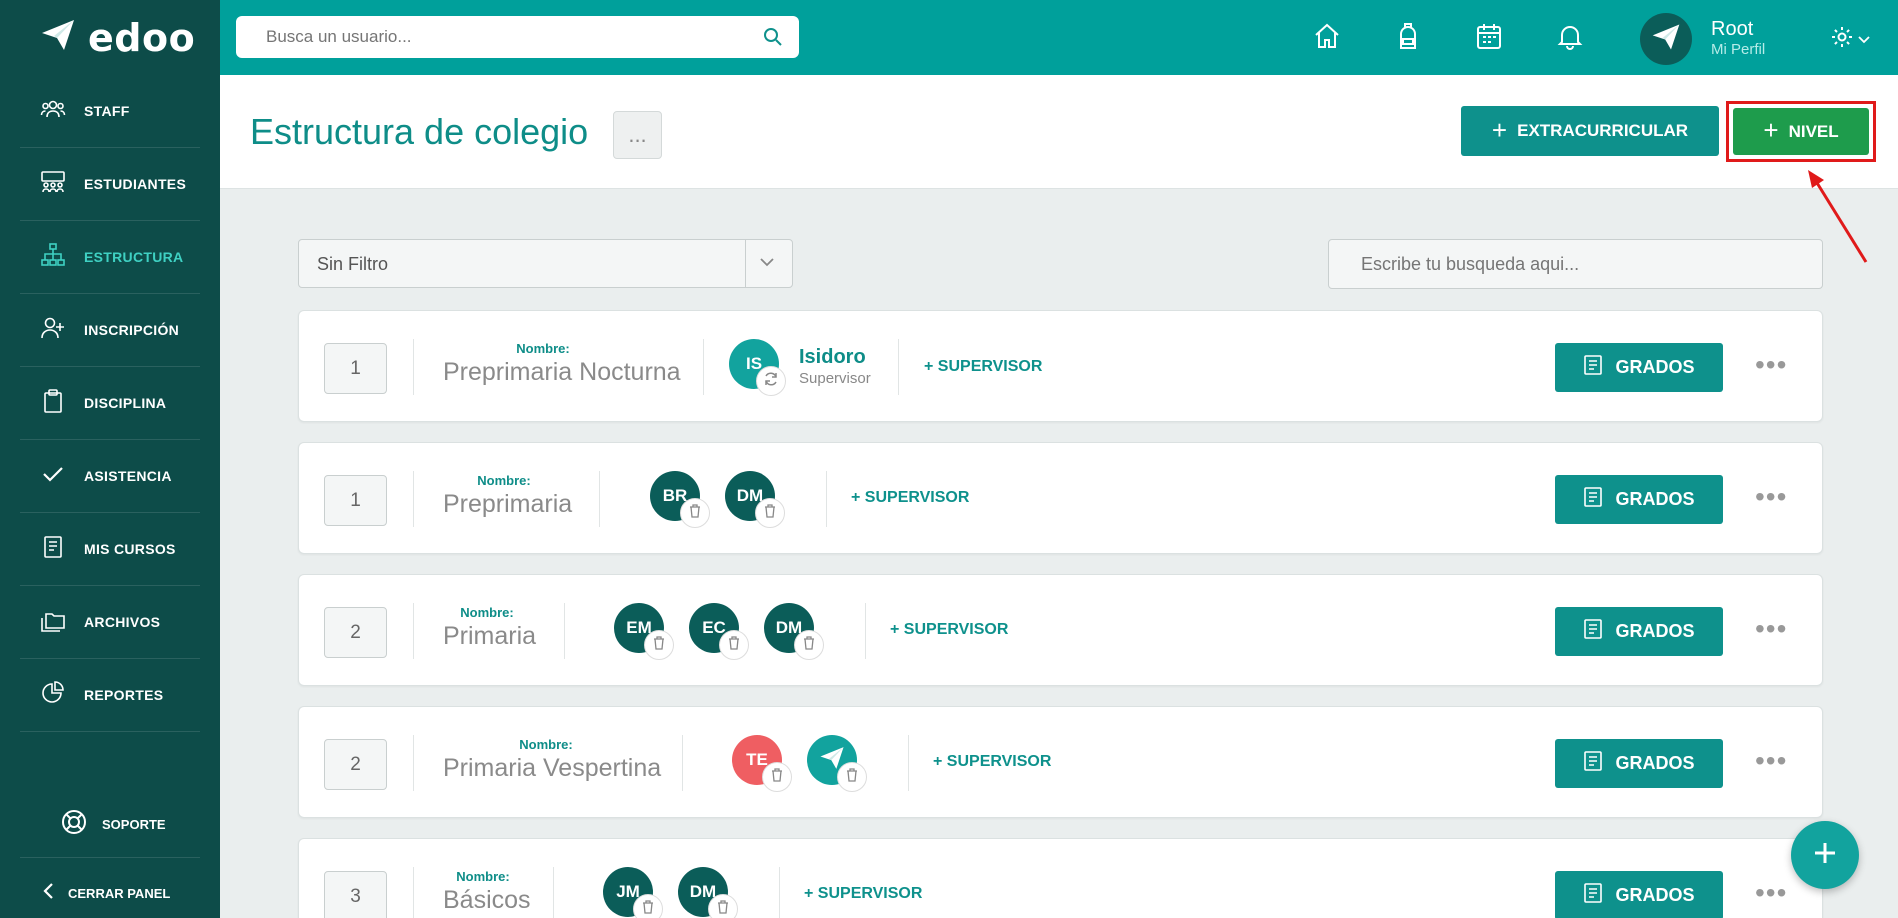 The image size is (1898, 918). I want to click on close-panel-label: CERRAR PANEL, so click(119, 893).